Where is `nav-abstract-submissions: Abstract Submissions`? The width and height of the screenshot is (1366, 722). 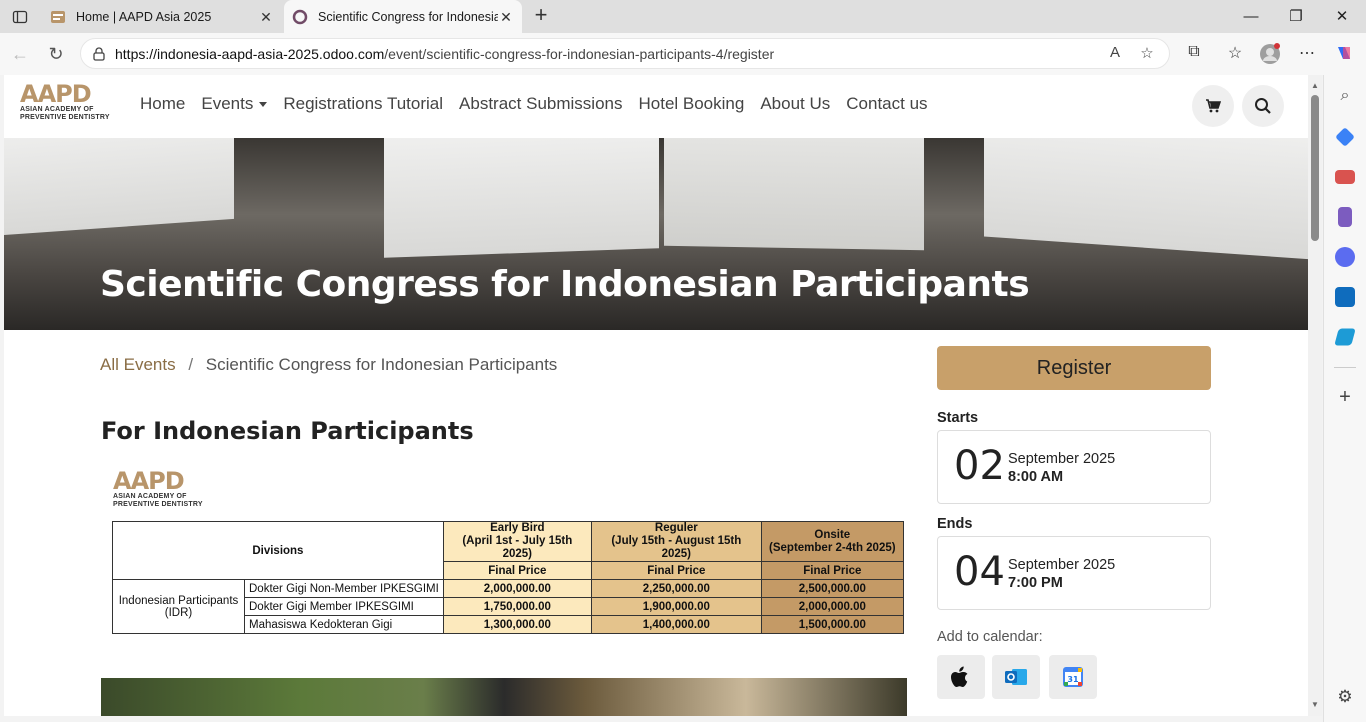 nav-abstract-submissions: Abstract Submissions is located at coordinates (540, 104).